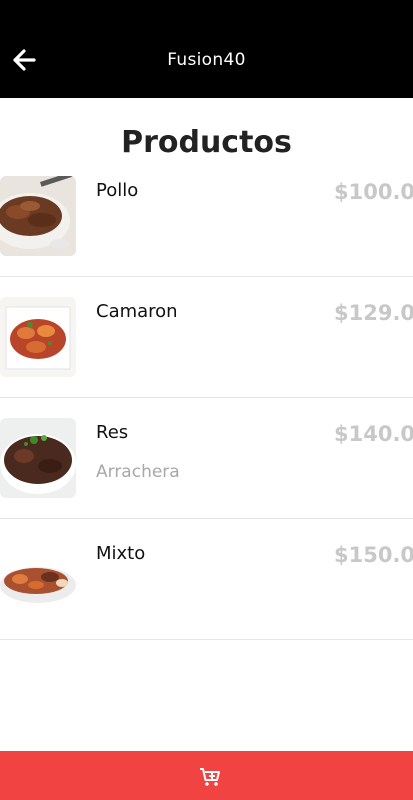 This screenshot has width=413, height=800. I want to click on product-price: $129.00, so click(373, 313).